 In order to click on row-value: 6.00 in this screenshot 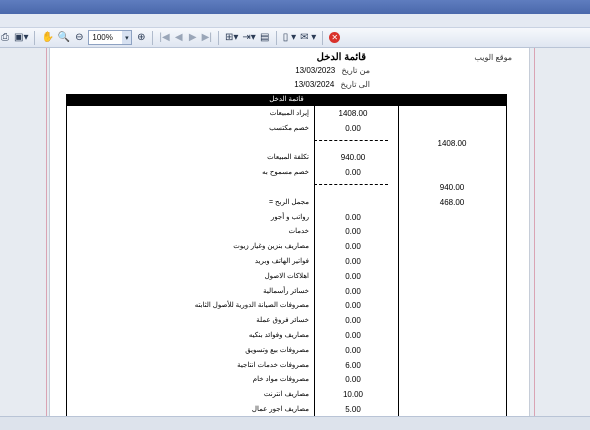, I will do `click(353, 365)`.